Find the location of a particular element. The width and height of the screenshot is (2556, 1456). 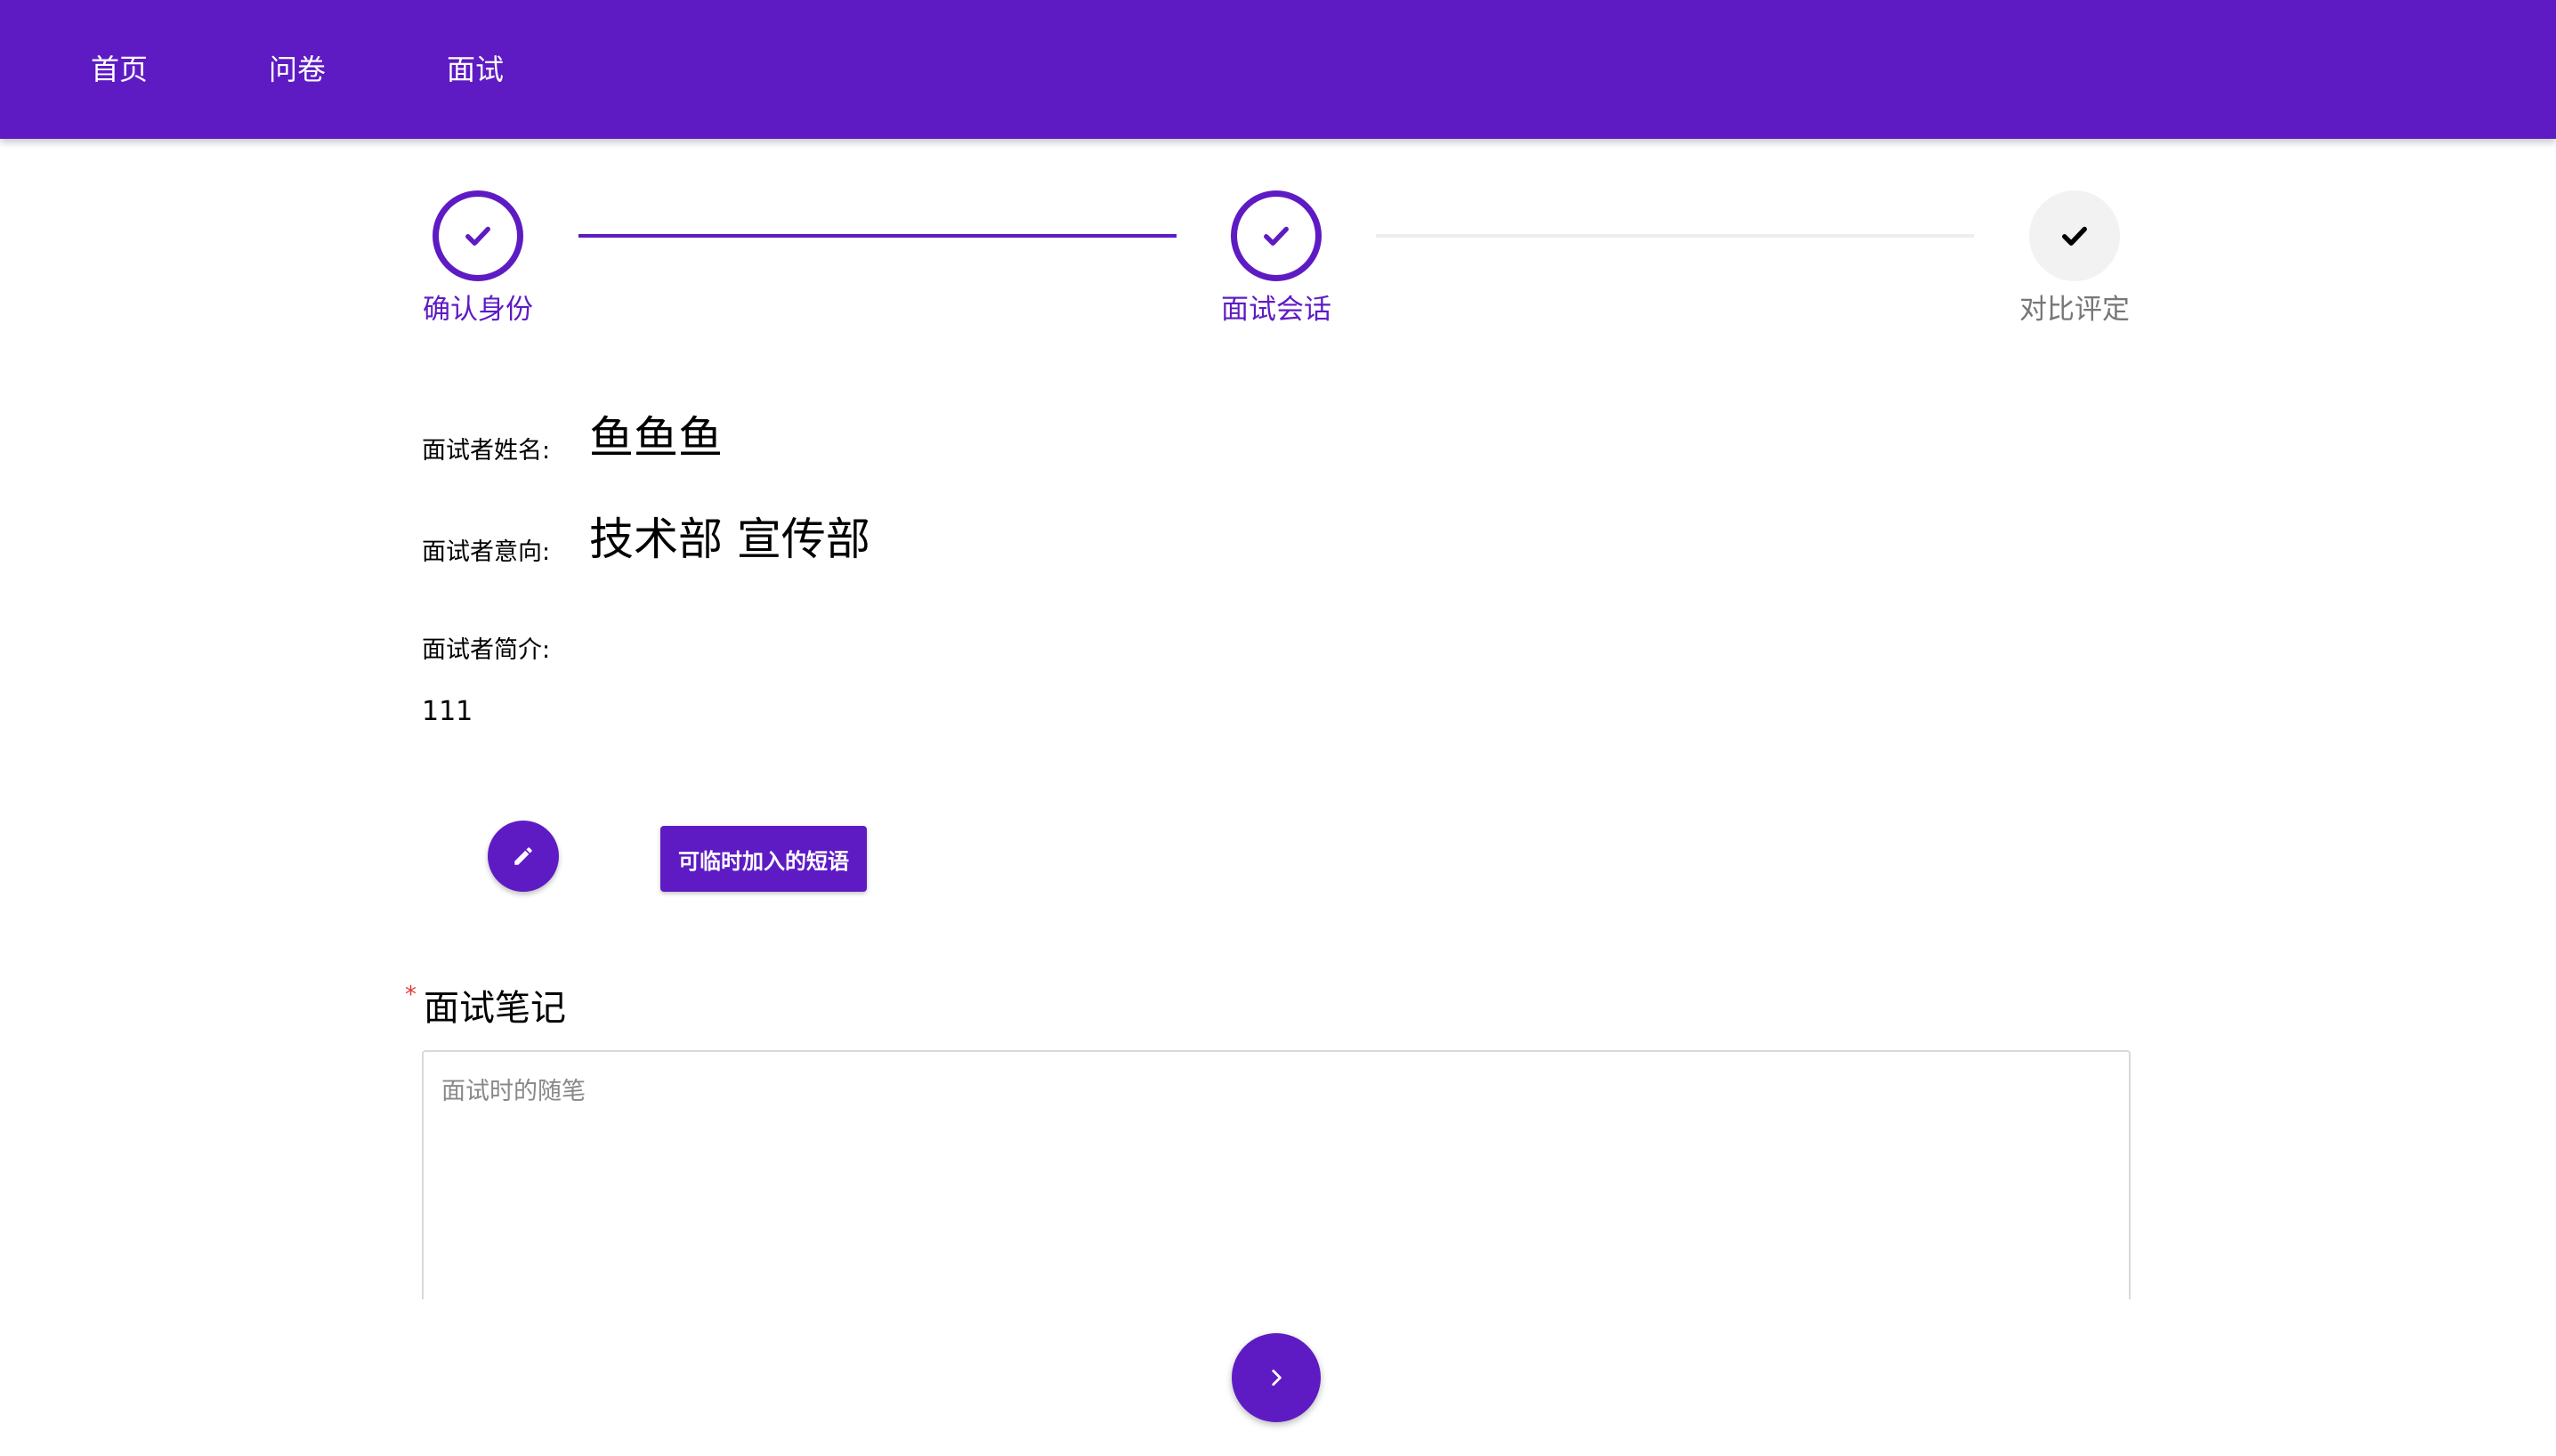

next-step-button is located at coordinates (1276, 1377).